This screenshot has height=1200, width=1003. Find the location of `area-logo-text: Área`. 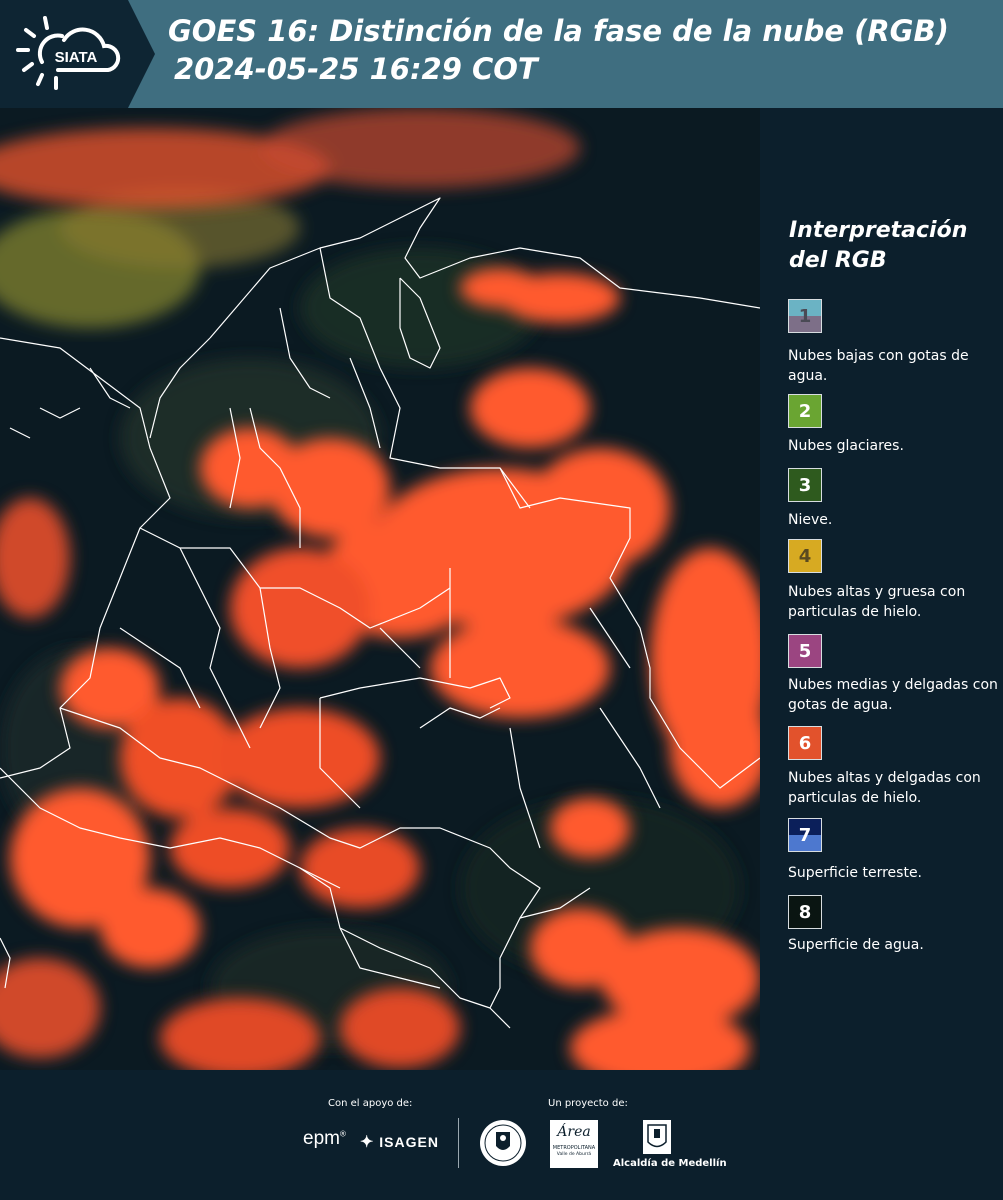

area-logo-text: Área is located at coordinates (574, 1132).